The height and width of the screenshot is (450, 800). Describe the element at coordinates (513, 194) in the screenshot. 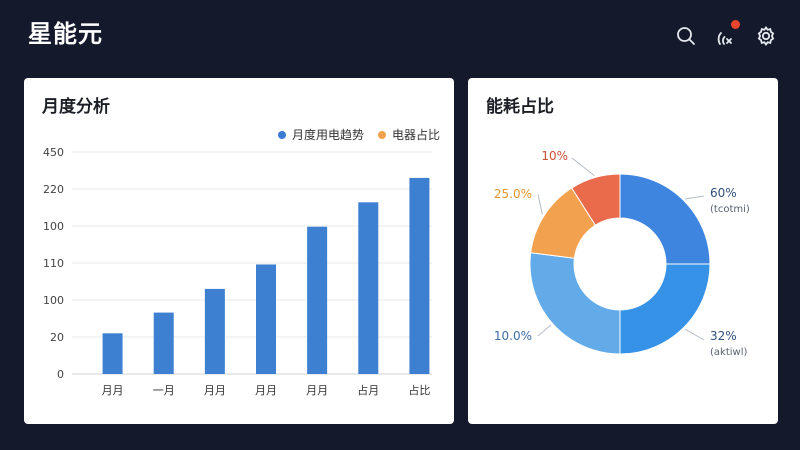

I see `slice-label: 25.0%` at that location.